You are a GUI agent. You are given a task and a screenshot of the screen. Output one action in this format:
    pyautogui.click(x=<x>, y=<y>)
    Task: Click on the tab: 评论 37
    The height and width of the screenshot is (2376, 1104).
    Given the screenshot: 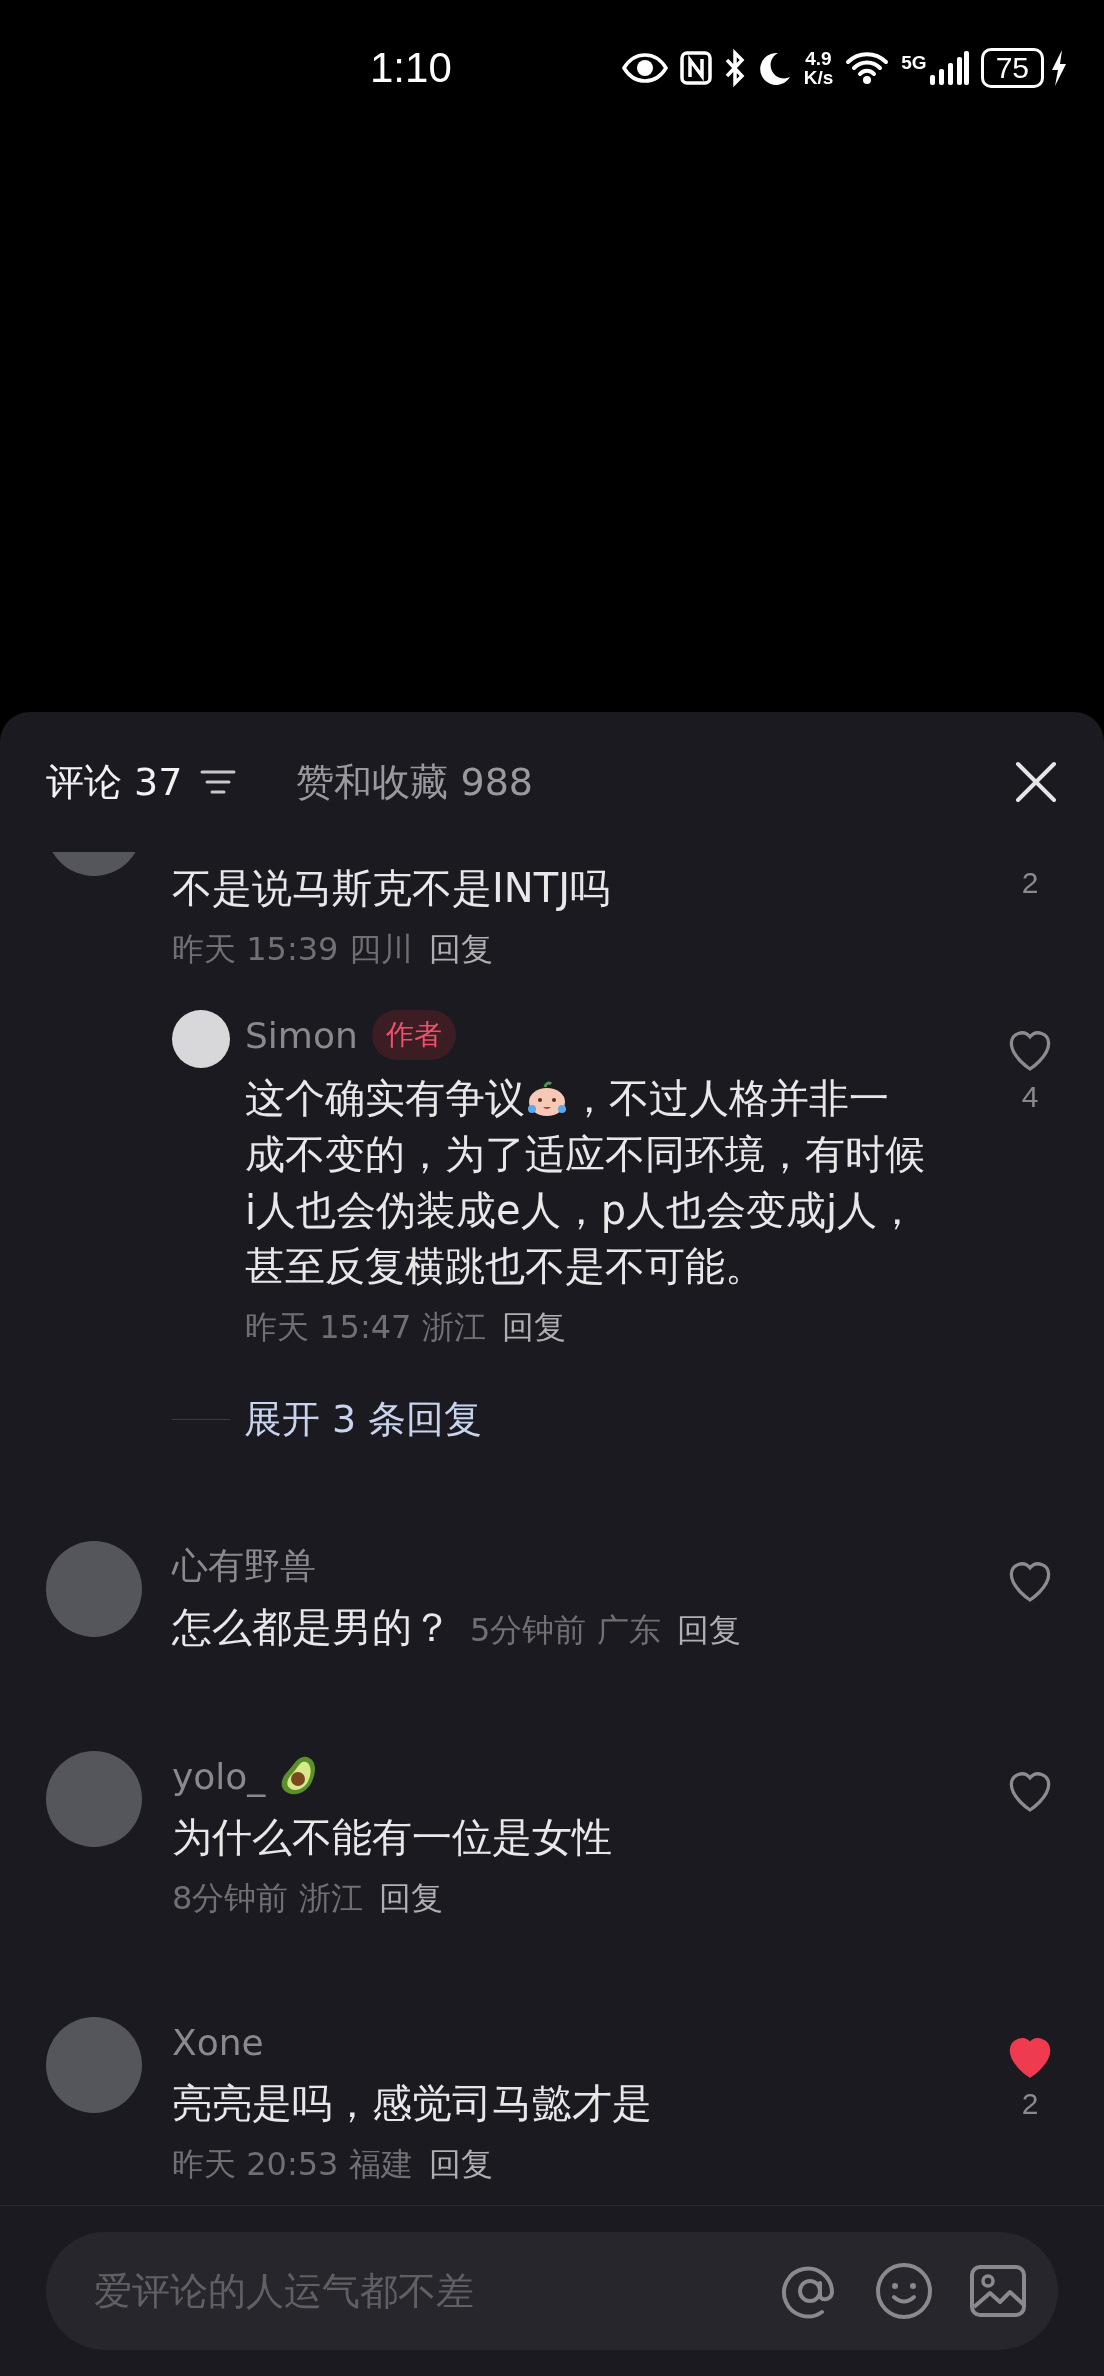 What is the action you would take?
    pyautogui.click(x=114, y=782)
    